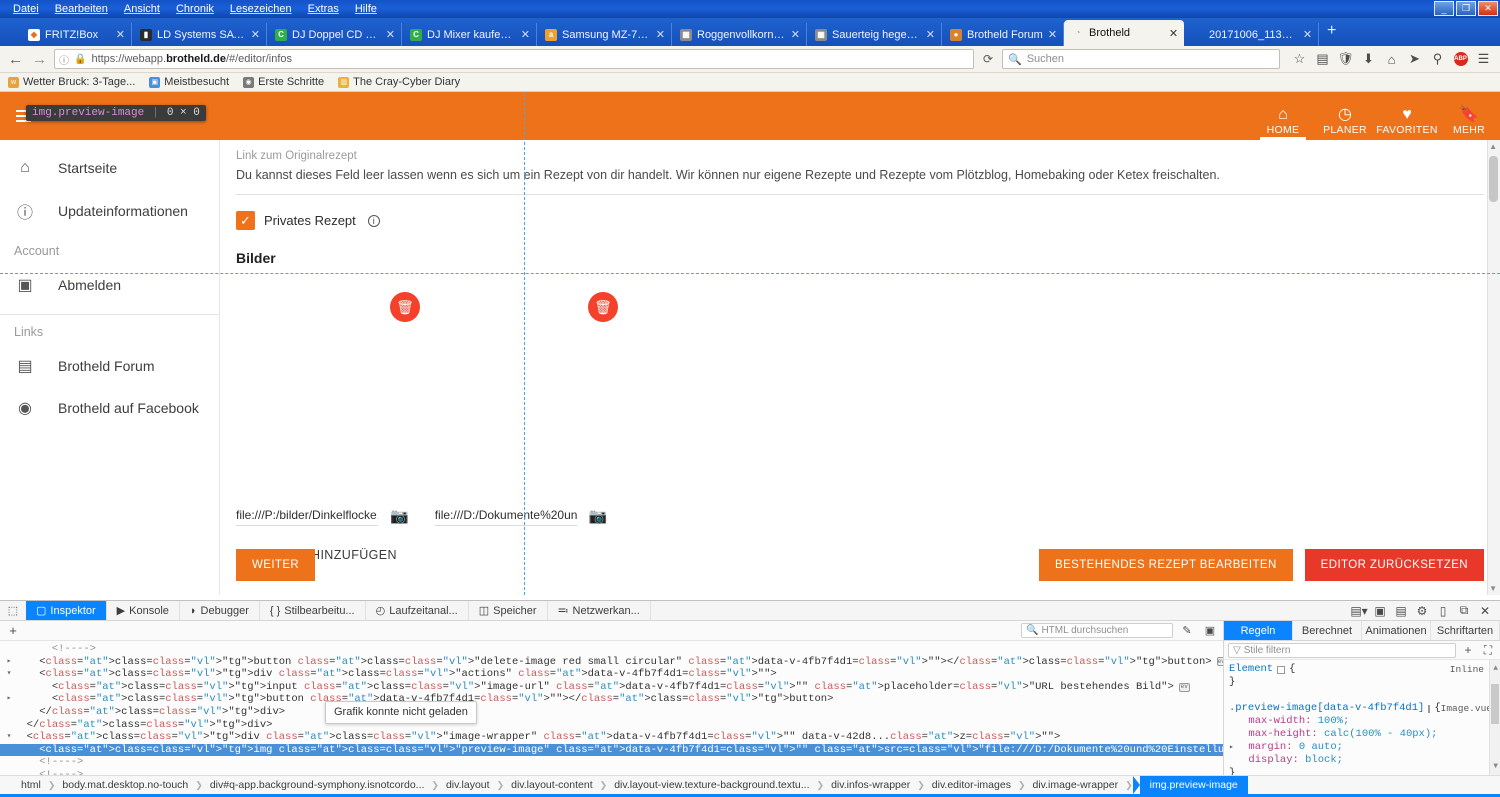 The height and width of the screenshot is (797, 1500). I want to click on devtools-tab-speicher: ◫ Speicher, so click(508, 610).